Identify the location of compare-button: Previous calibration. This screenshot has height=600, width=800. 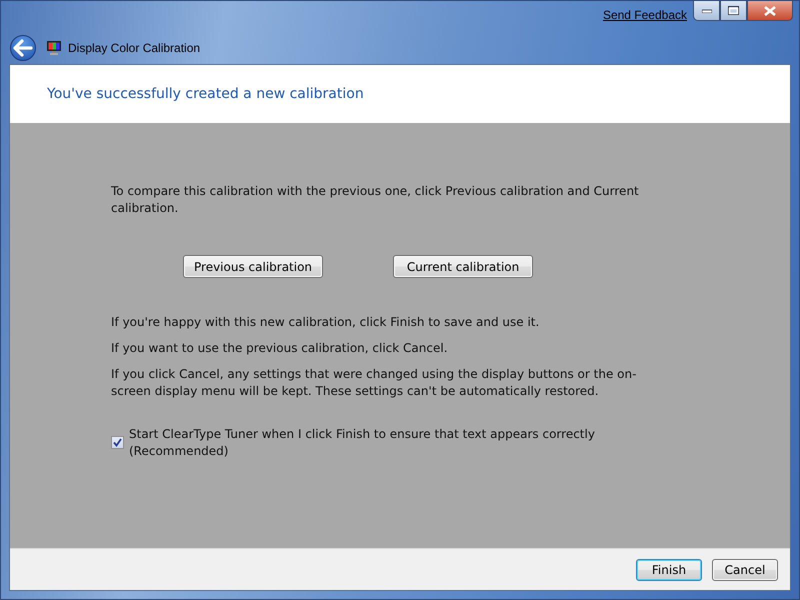
(253, 266).